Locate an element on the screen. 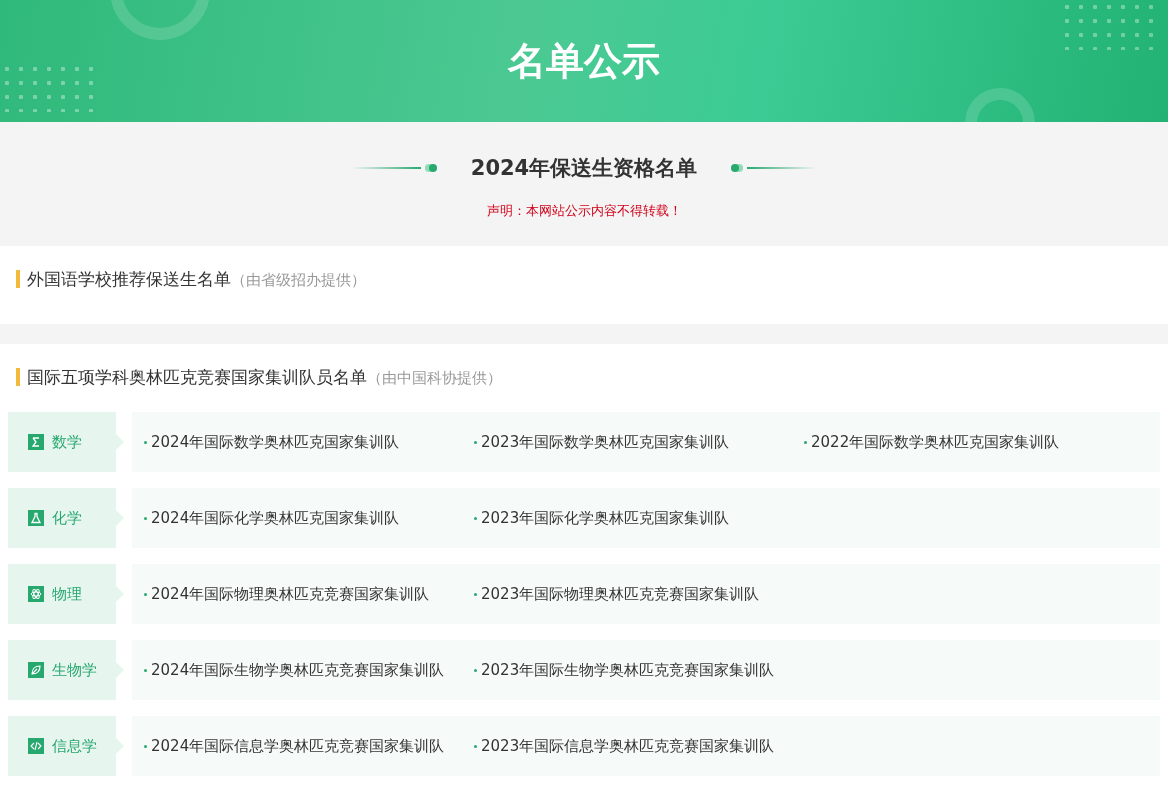 Image resolution: width=1168 pixels, height=807 pixels. flask-icon is located at coordinates (36, 518).